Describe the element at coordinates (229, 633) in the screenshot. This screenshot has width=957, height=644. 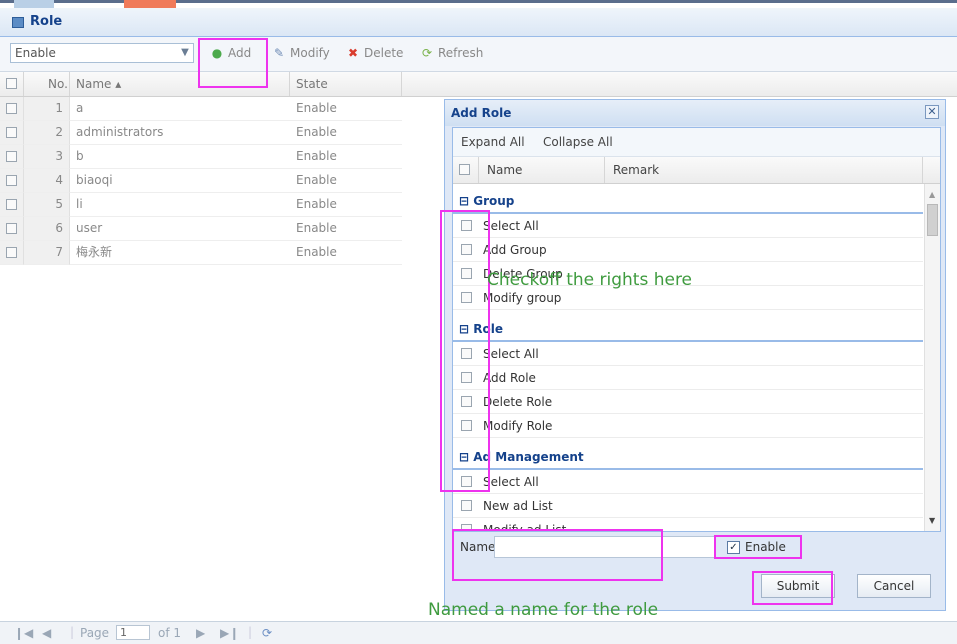
I see `last-page-icon: ▶❙` at that location.